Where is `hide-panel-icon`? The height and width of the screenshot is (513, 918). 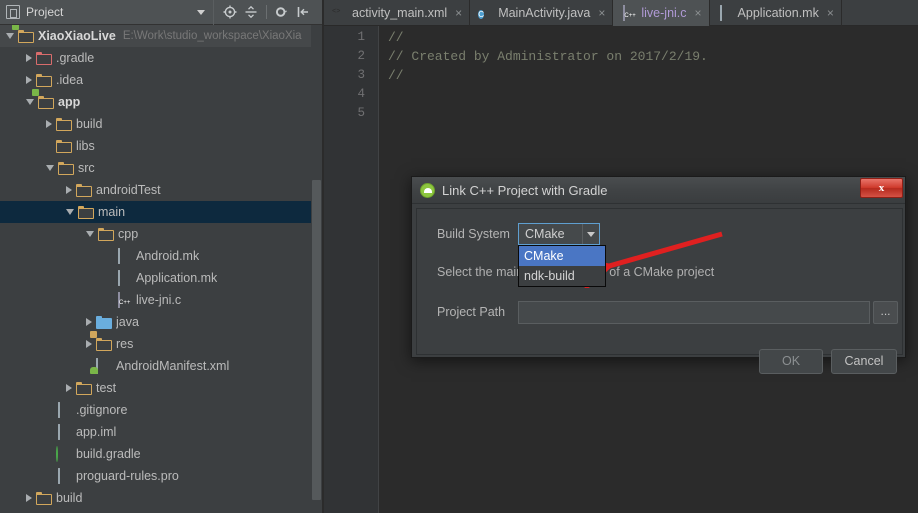
hide-panel-icon is located at coordinates (303, 12).